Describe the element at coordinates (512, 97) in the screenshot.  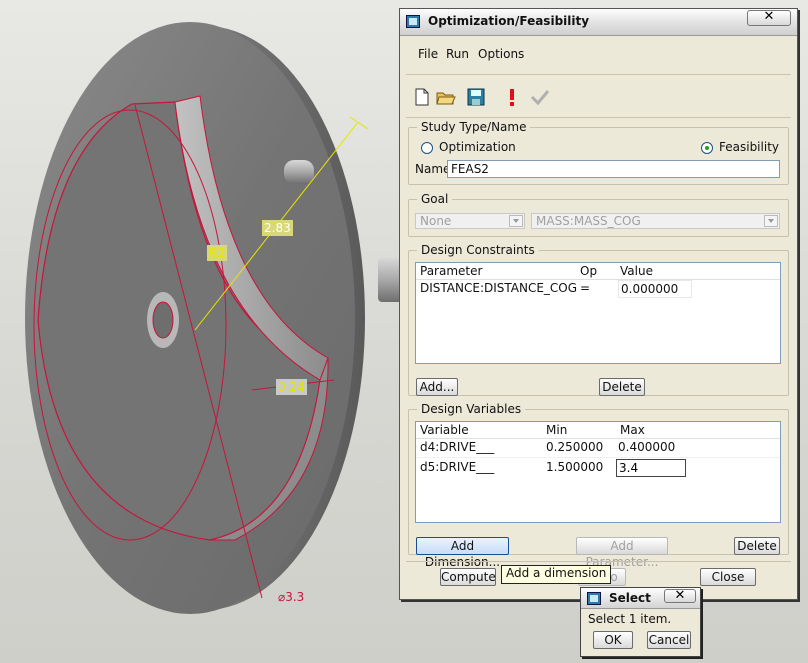
I see `exclamation-icon` at that location.